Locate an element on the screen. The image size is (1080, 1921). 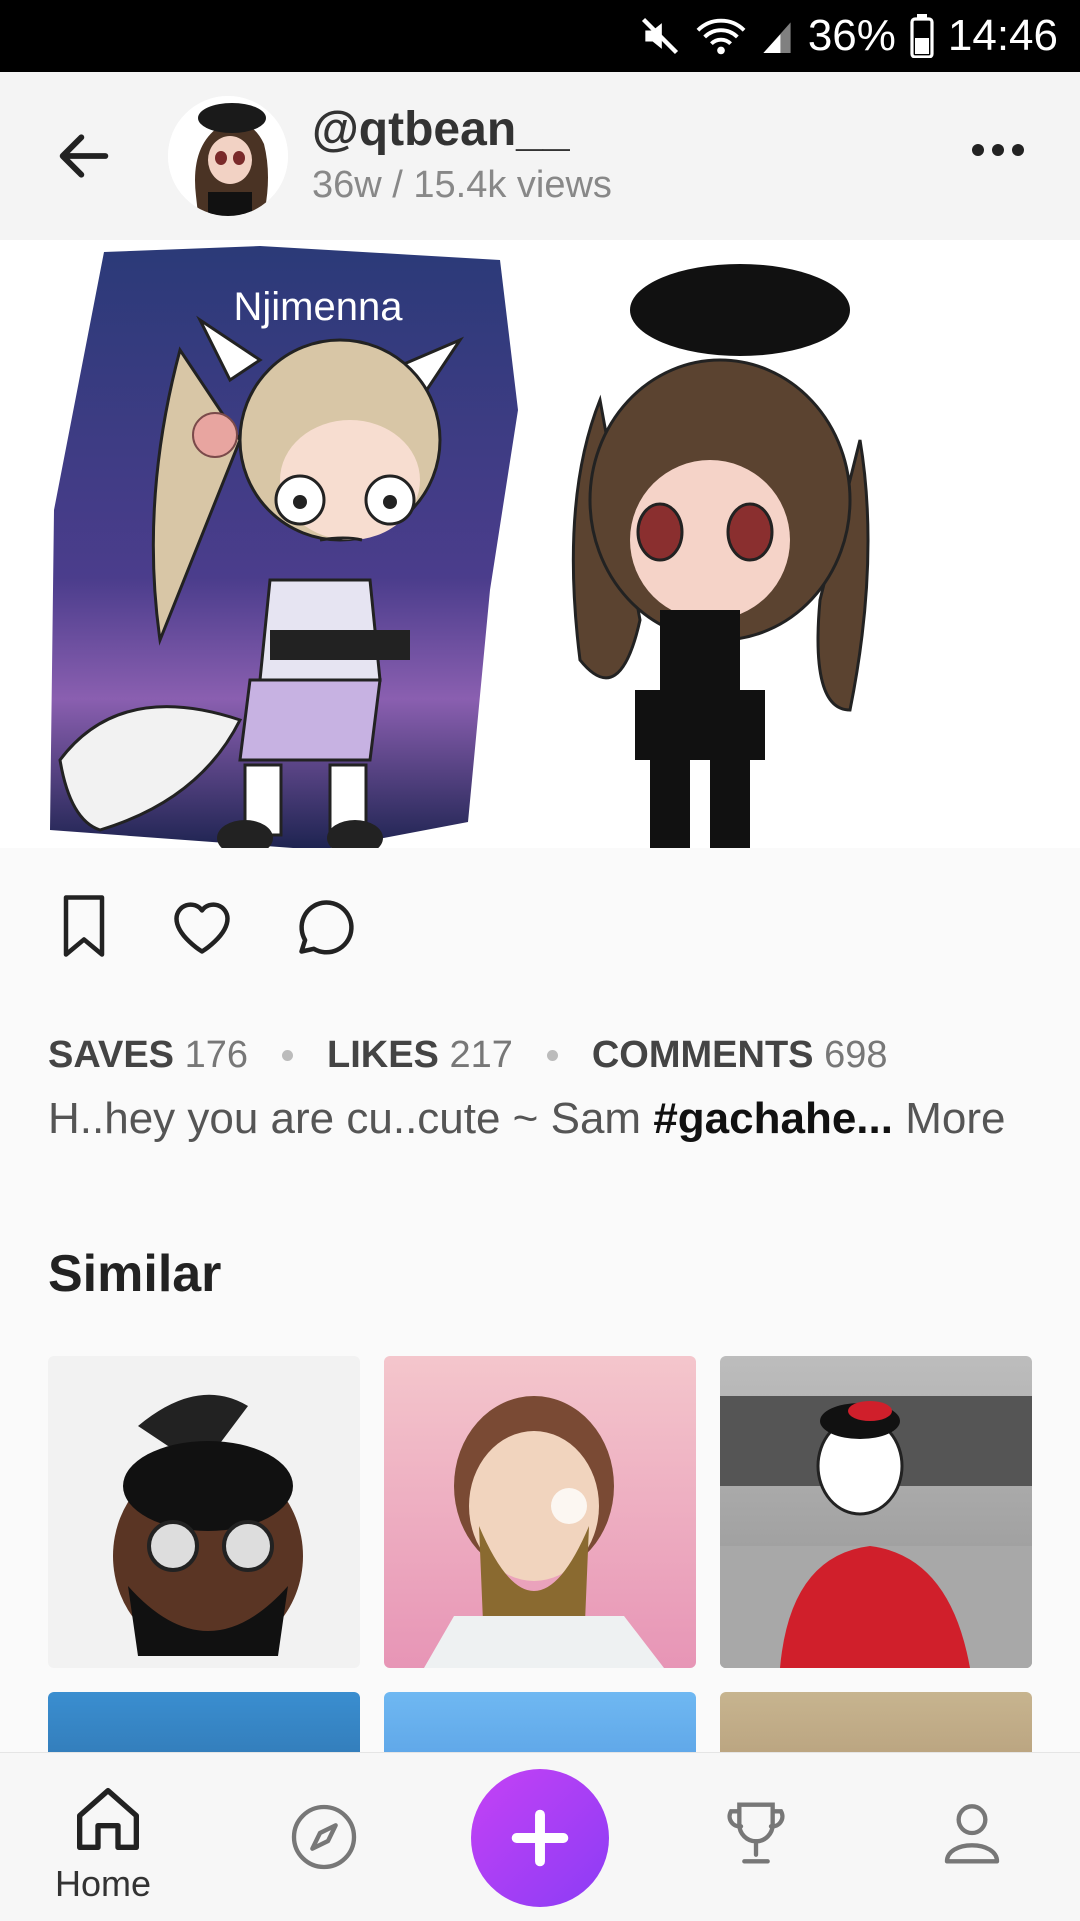
comments-count: 698 is located at coordinates (855, 1055).